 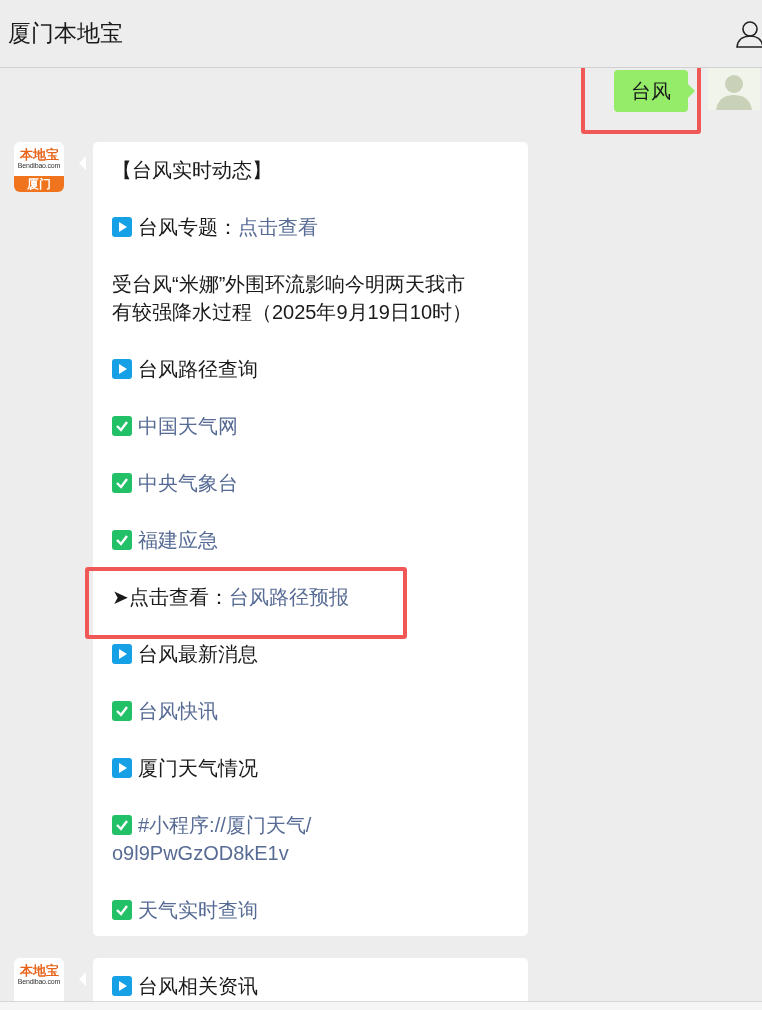 I want to click on link: 福建应急, so click(x=165, y=540).